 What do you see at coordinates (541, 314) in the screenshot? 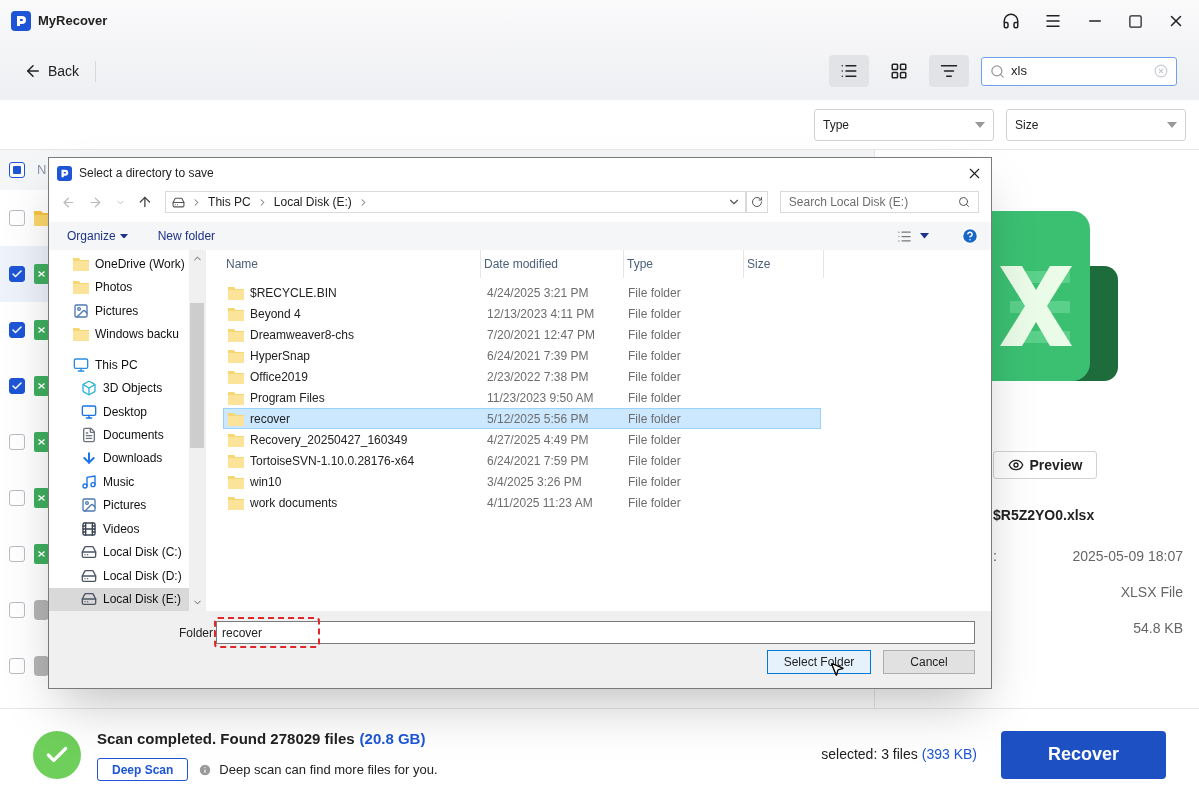
I see `date-modified: 12/13/2023 4:11 PM` at bounding box center [541, 314].